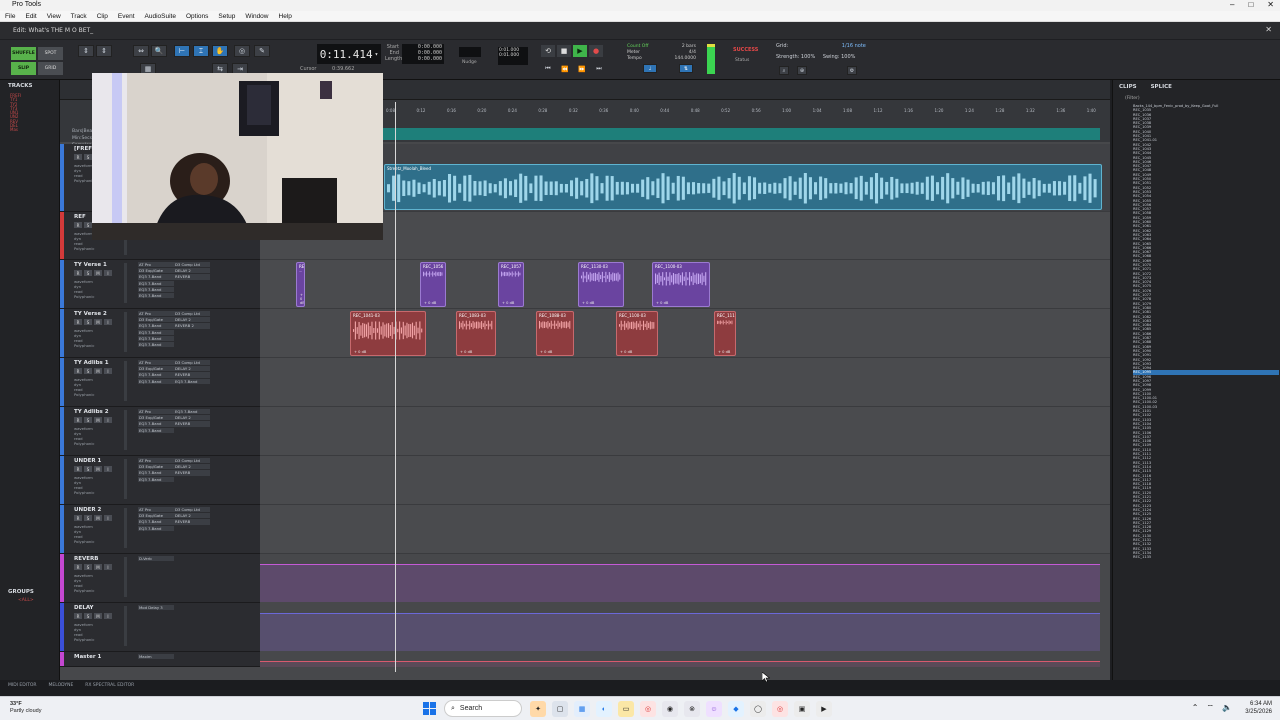 The width and height of the screenshot is (1280, 720). I want to click on grid-value: 1/16 note, so click(854, 46).